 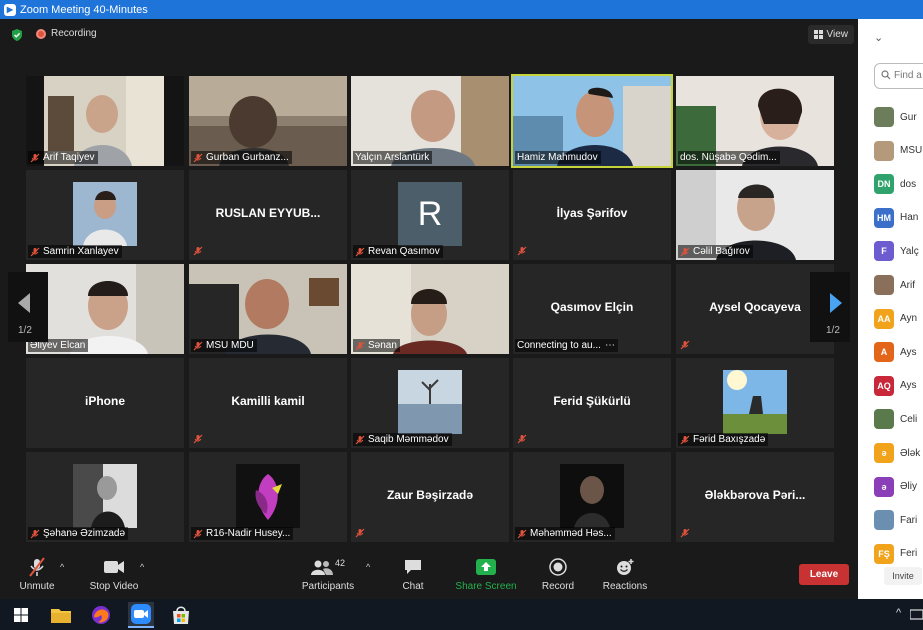 What do you see at coordinates (461, 614) in the screenshot?
I see `windows-taskbar: ^` at bounding box center [461, 614].